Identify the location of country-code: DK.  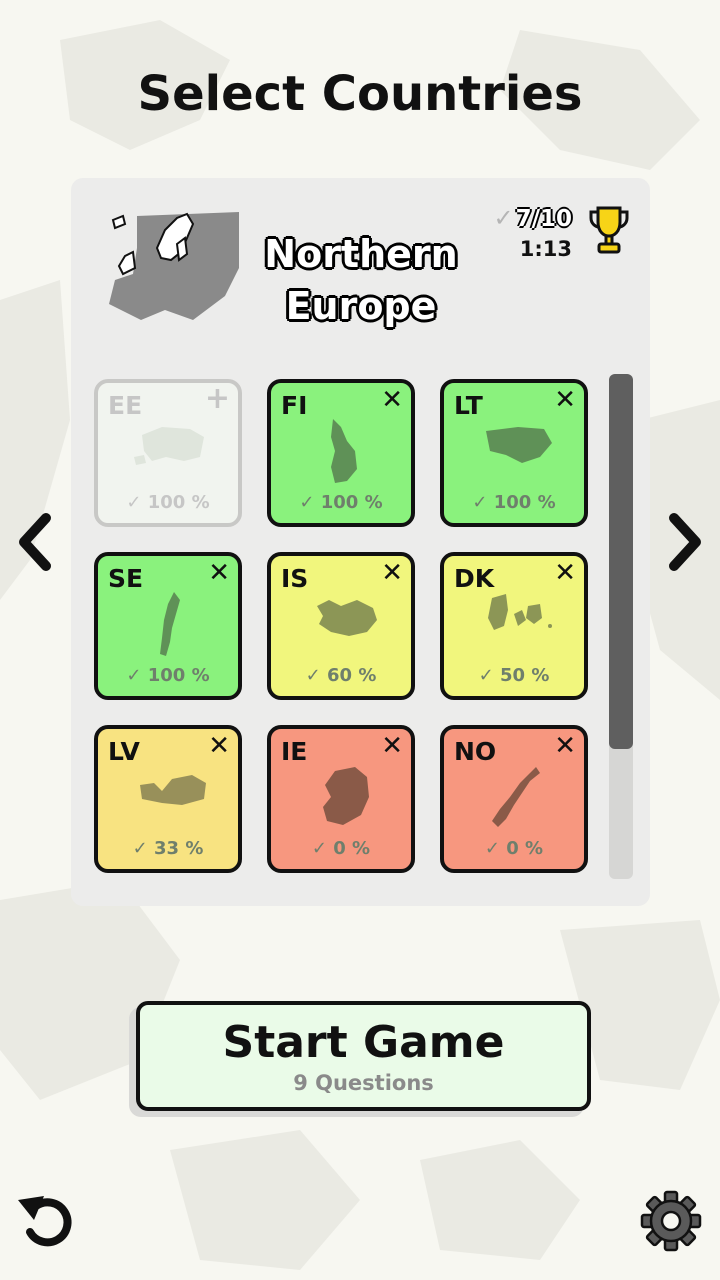
(474, 578).